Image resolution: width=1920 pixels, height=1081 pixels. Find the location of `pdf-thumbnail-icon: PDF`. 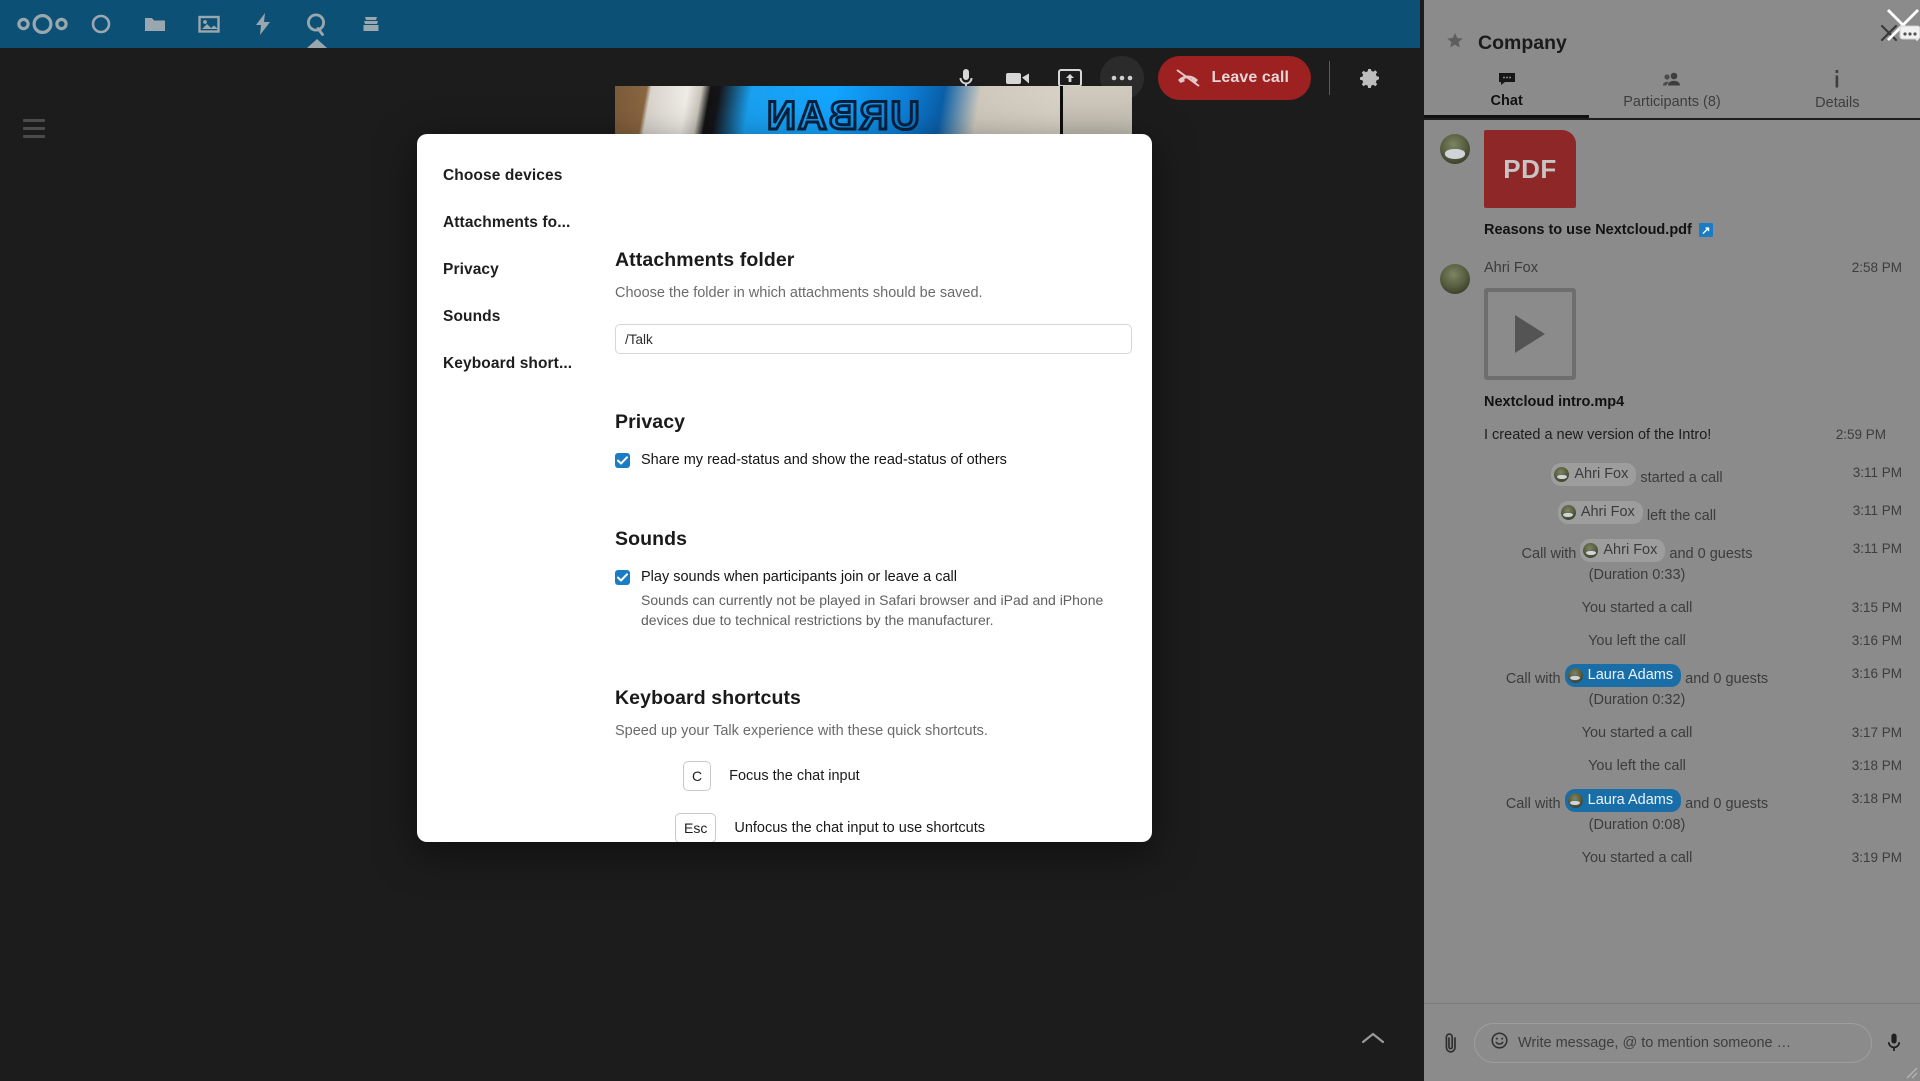

pdf-thumbnail-icon: PDF is located at coordinates (1530, 169).